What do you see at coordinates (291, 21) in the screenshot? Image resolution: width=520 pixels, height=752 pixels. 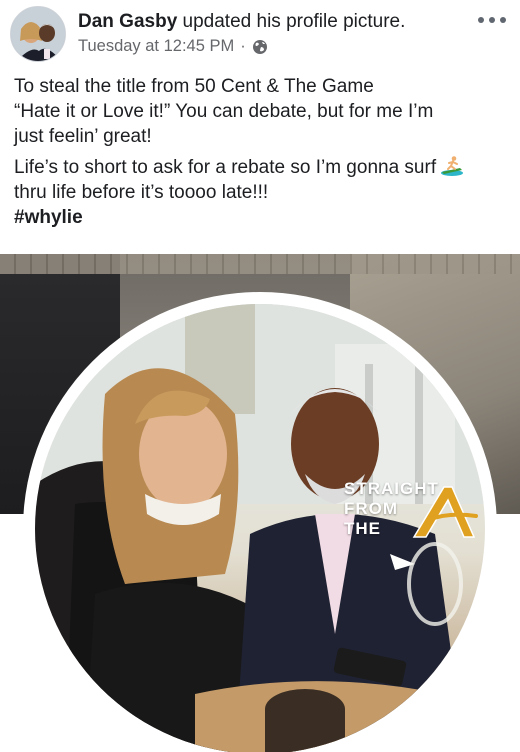 I see `action-text: updated his profile picture.` at bounding box center [291, 21].